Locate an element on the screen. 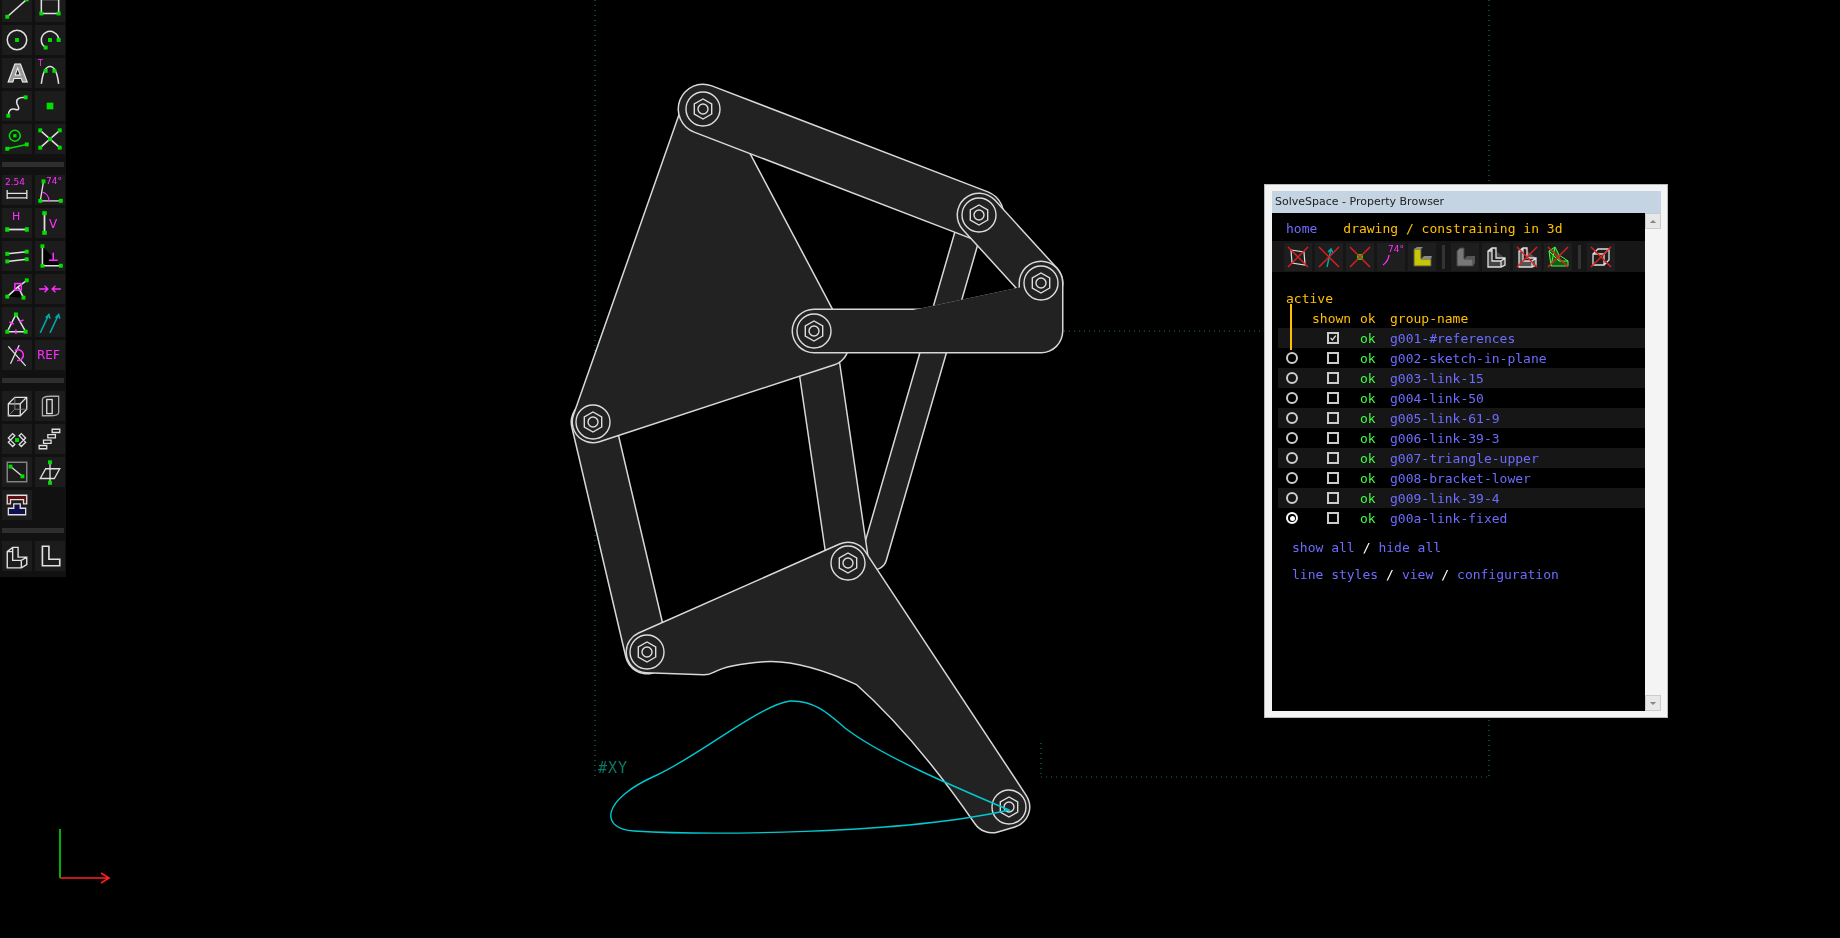 The width and height of the screenshot is (1840, 938). nav-link: configuration is located at coordinates (1508, 574).